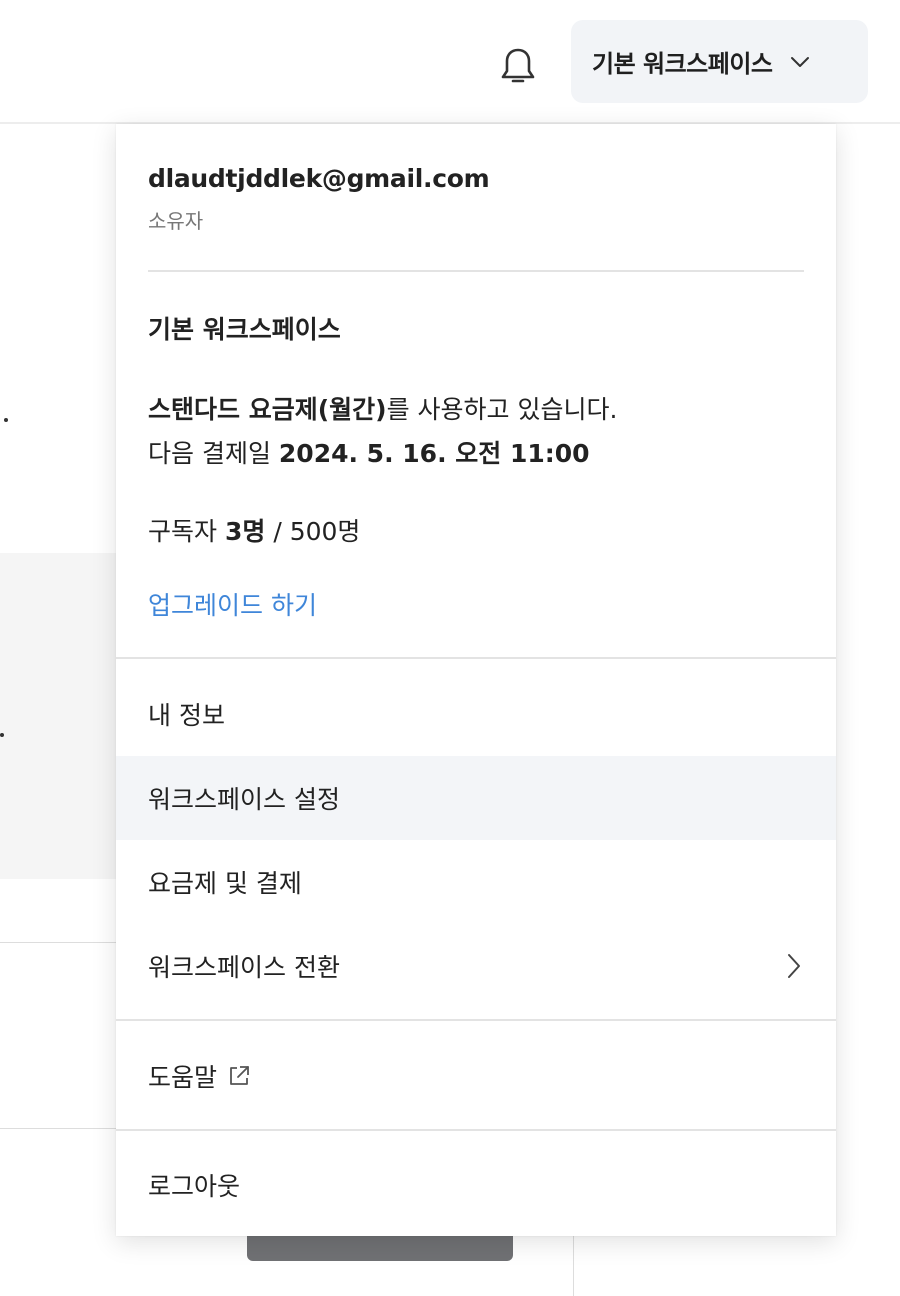  Describe the element at coordinates (325, 531) in the screenshot. I see `subscribers-limit: 500명` at that location.